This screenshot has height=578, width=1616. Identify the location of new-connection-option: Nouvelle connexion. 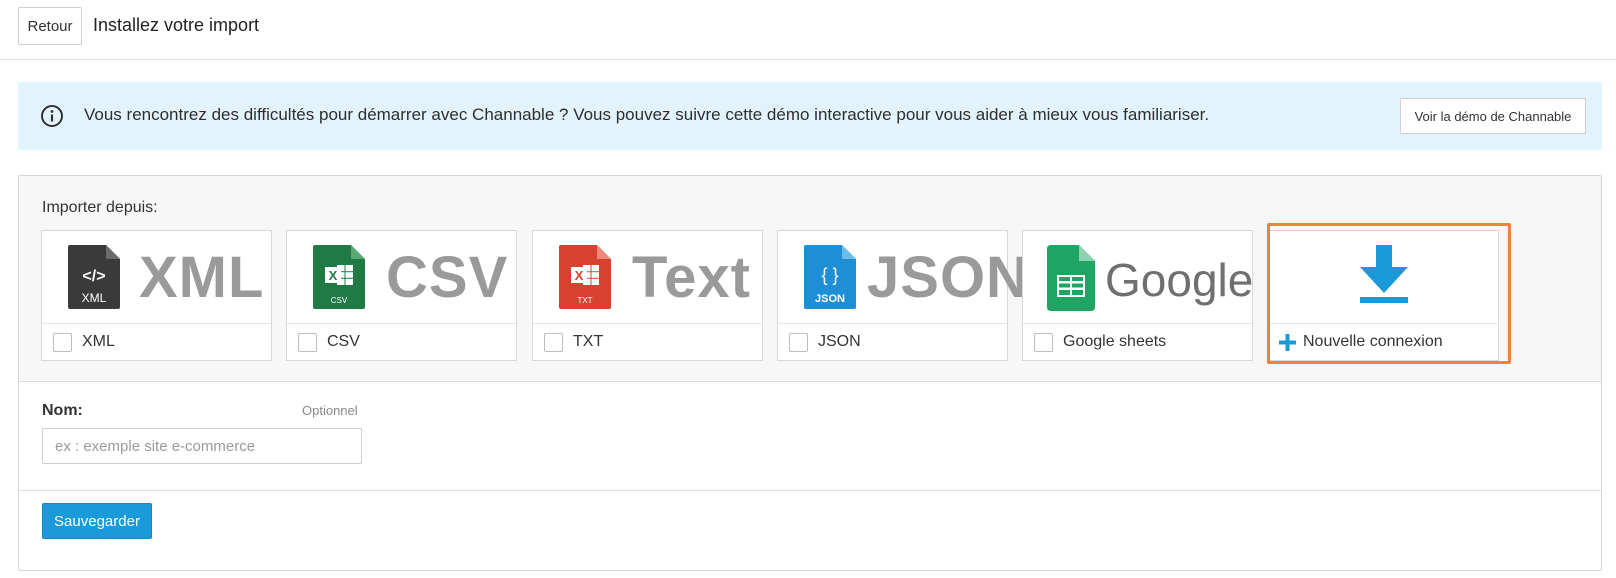
(1383, 295).